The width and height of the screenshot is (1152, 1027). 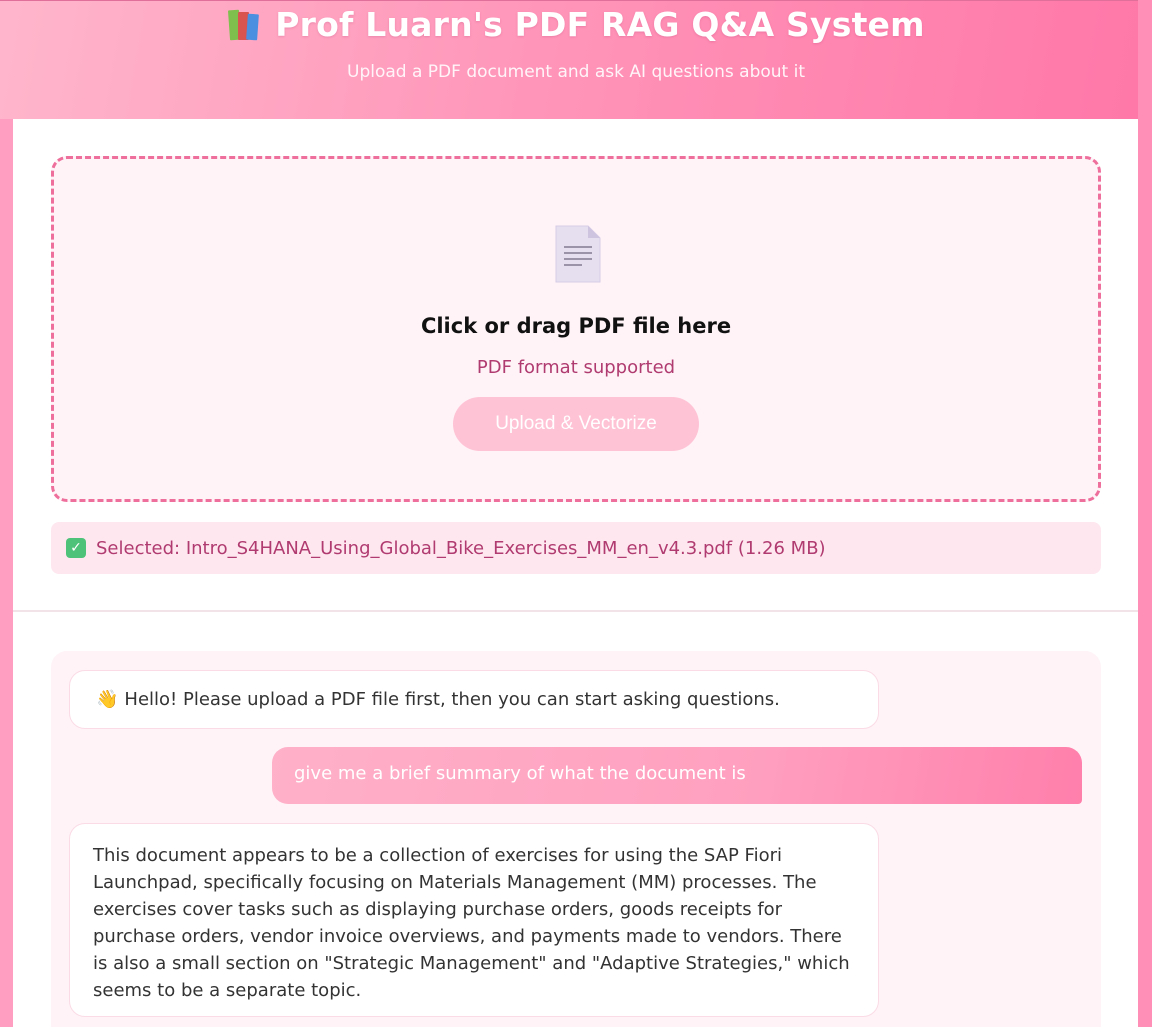 What do you see at coordinates (76, 548) in the screenshot?
I see `check-icon: ✓` at bounding box center [76, 548].